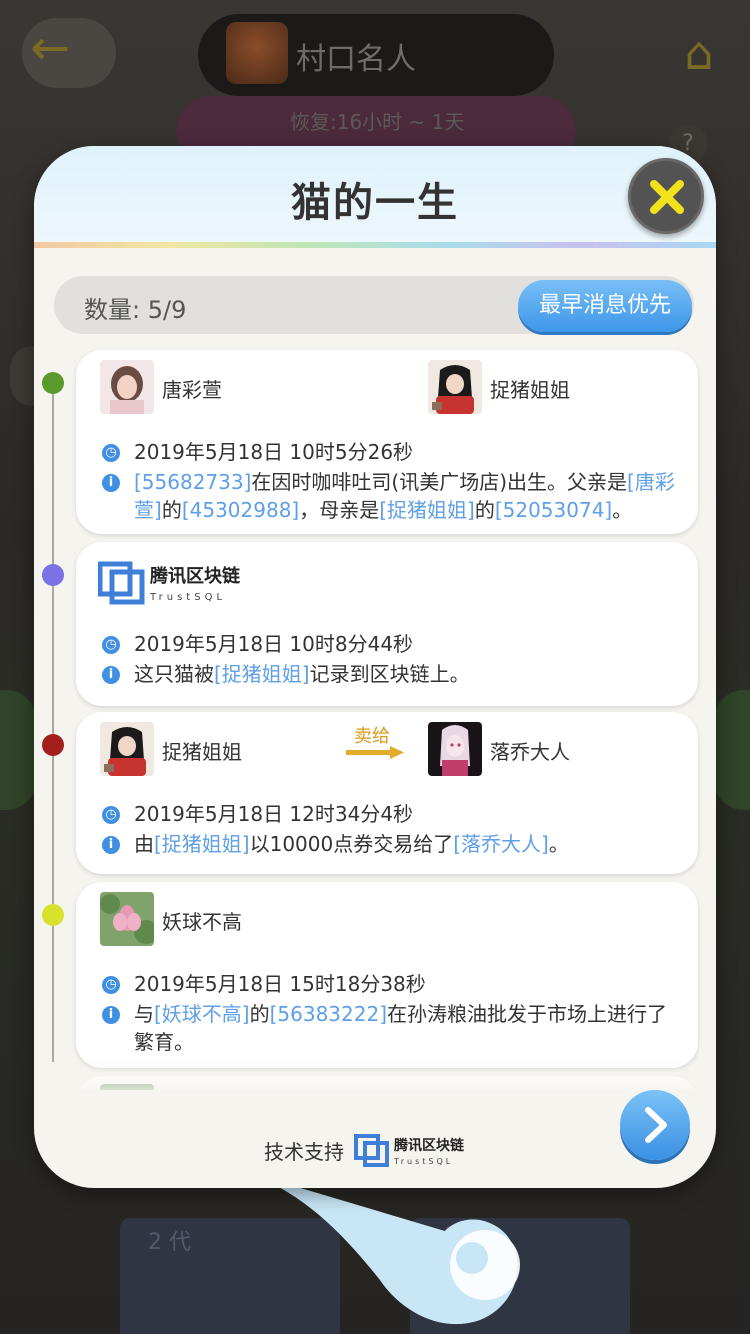 The image size is (750, 1334). I want to click on seller: 捉猪姐姐, so click(200, 749).